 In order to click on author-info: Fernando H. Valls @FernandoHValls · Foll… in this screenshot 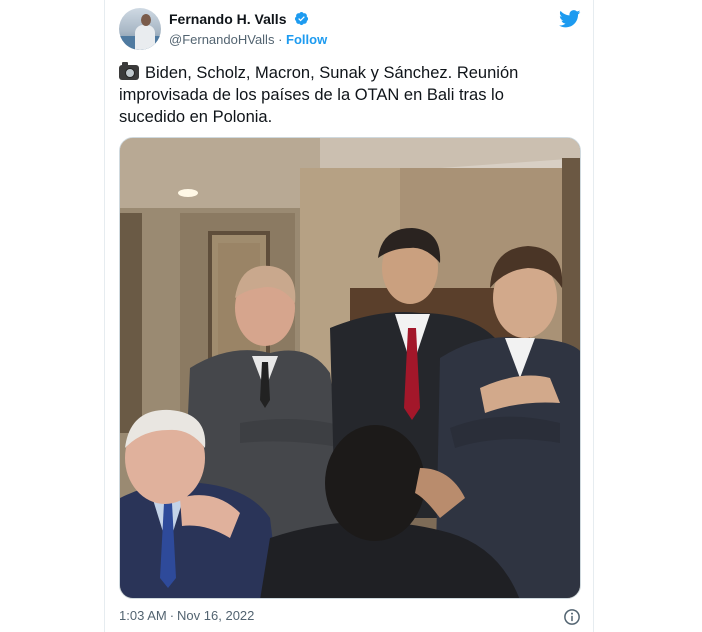, I will do `click(248, 29)`.